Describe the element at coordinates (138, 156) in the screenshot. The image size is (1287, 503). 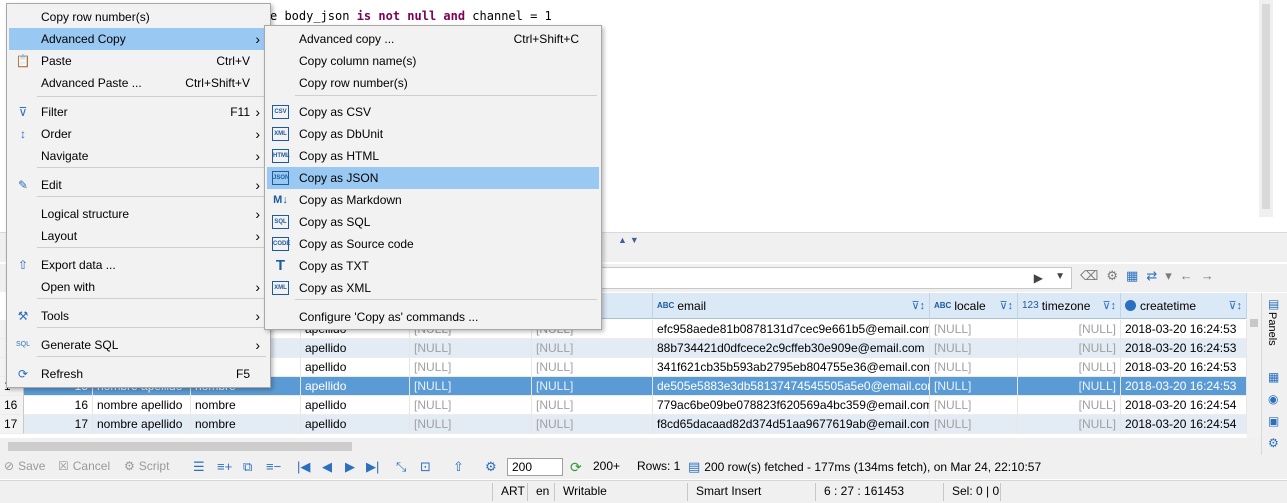
I see `menu-item-navigate: Navigate ›` at that location.